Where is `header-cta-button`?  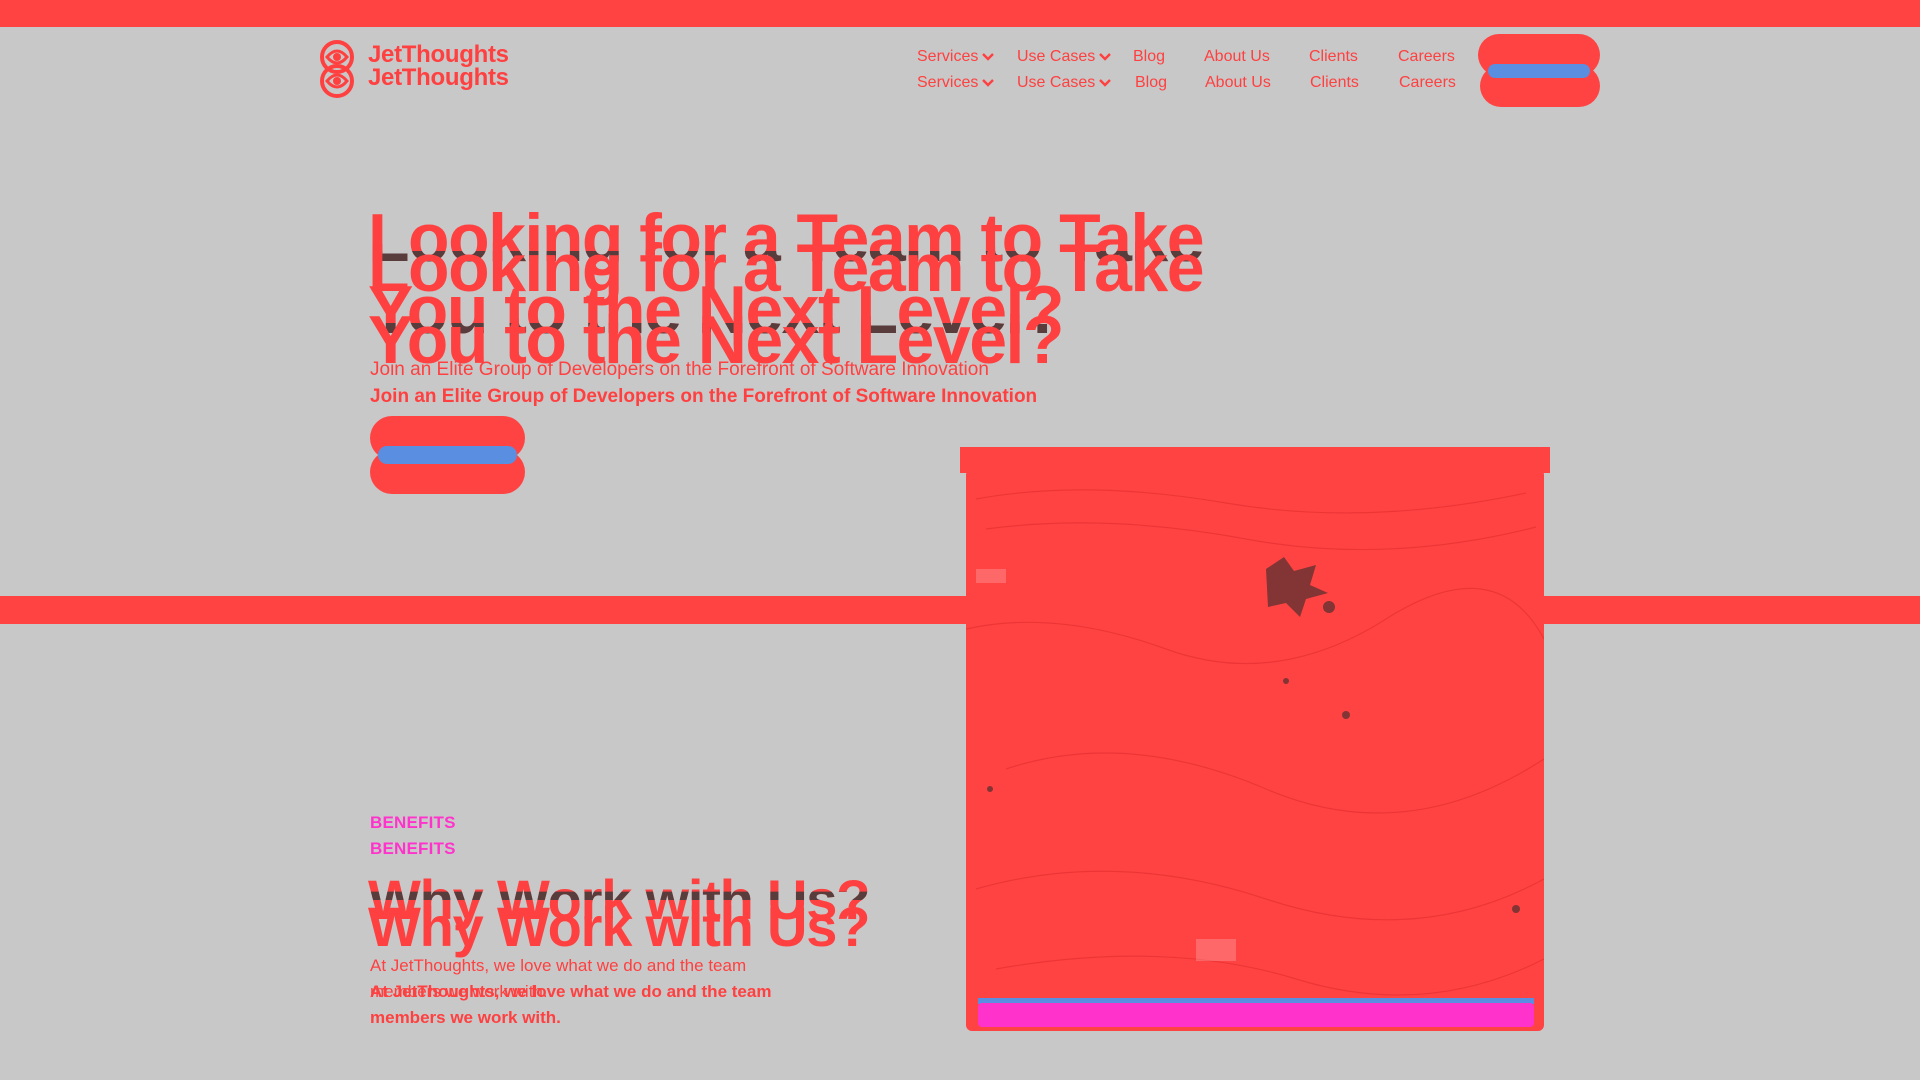 header-cta-button is located at coordinates (1539, 70).